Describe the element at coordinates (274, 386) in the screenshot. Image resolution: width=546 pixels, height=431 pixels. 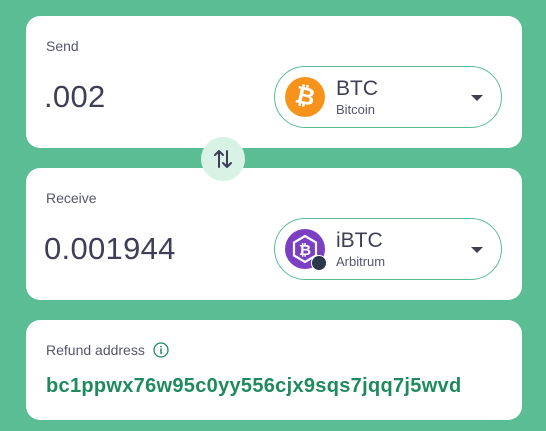
I see `refund-address-input: bc1ppwx76w95c0yy556cjx9sqs7jqq7j5wvd` at that location.